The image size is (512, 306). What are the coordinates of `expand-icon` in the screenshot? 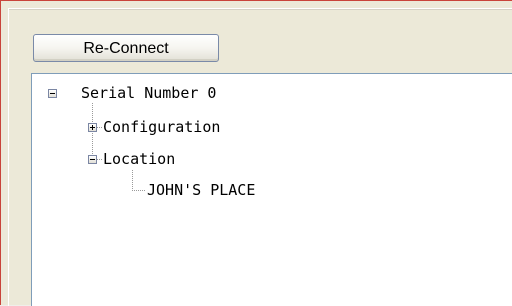 It's located at (92, 127).